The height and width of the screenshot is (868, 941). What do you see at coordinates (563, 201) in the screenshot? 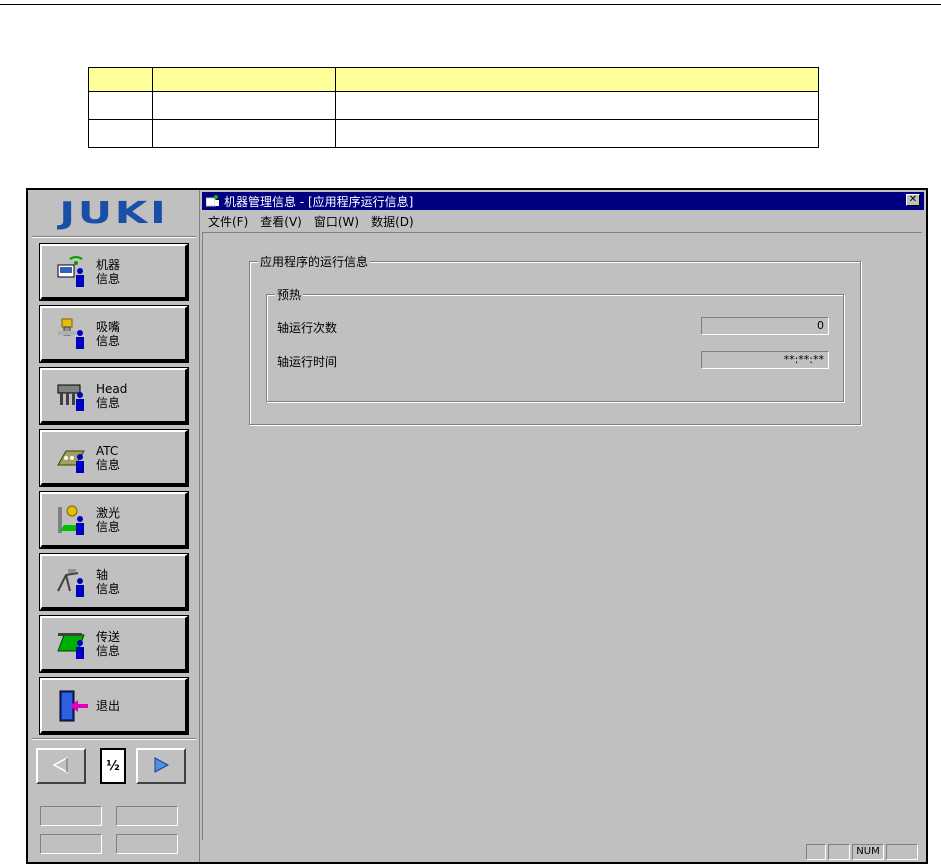
I see `title-bar: 机器管理信息 - [应用程序运行信息] ✕` at bounding box center [563, 201].